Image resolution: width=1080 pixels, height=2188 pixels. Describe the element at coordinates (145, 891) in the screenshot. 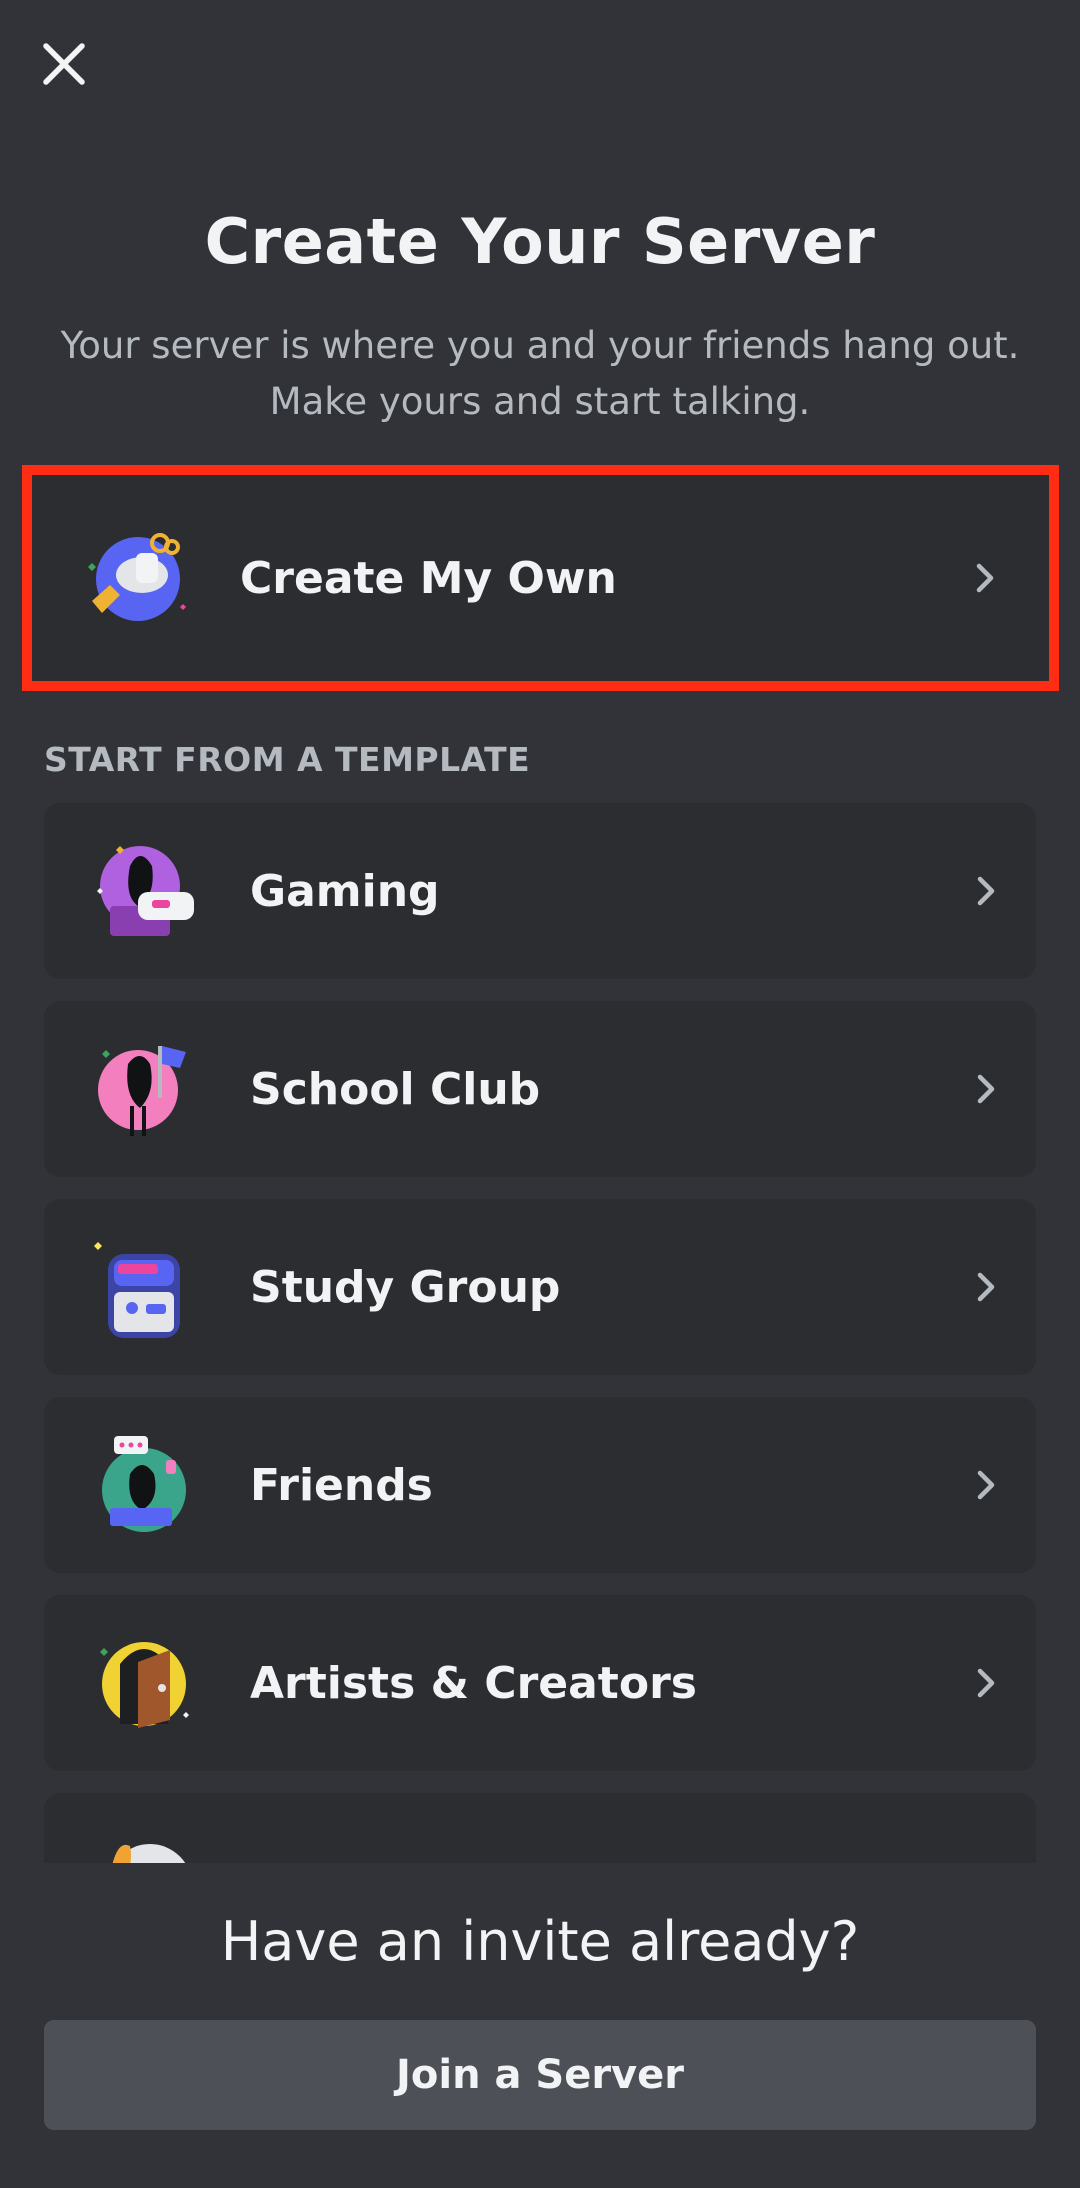

I see `gaming-illustration-icon` at that location.